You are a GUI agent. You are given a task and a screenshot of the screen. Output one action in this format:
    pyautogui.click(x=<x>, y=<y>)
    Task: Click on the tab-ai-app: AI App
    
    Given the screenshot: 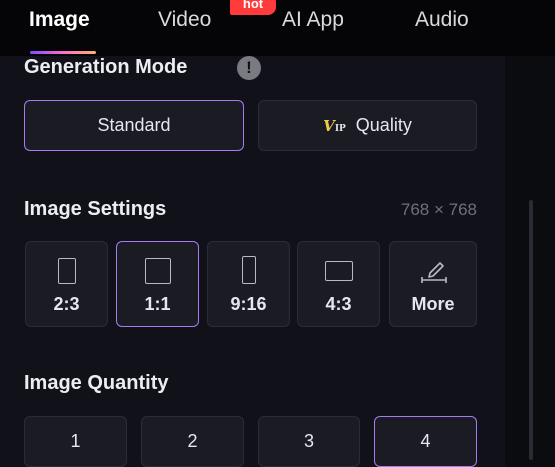 What is the action you would take?
    pyautogui.click(x=313, y=20)
    